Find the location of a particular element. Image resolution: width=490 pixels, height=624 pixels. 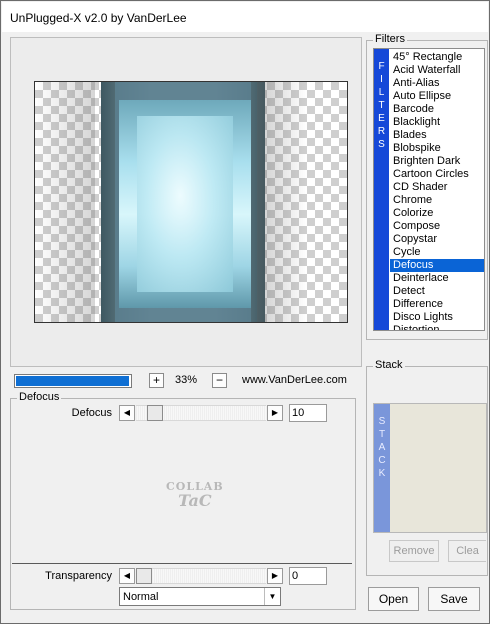

defocus-label: Defocus is located at coordinates (91, 413).